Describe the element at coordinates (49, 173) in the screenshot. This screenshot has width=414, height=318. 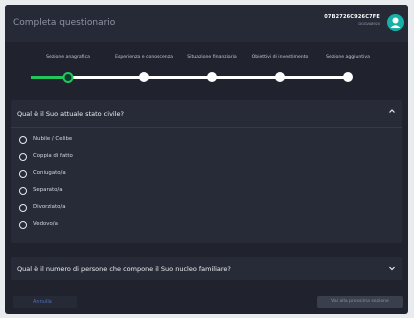
I see `option-label: Coniugato/a` at that location.